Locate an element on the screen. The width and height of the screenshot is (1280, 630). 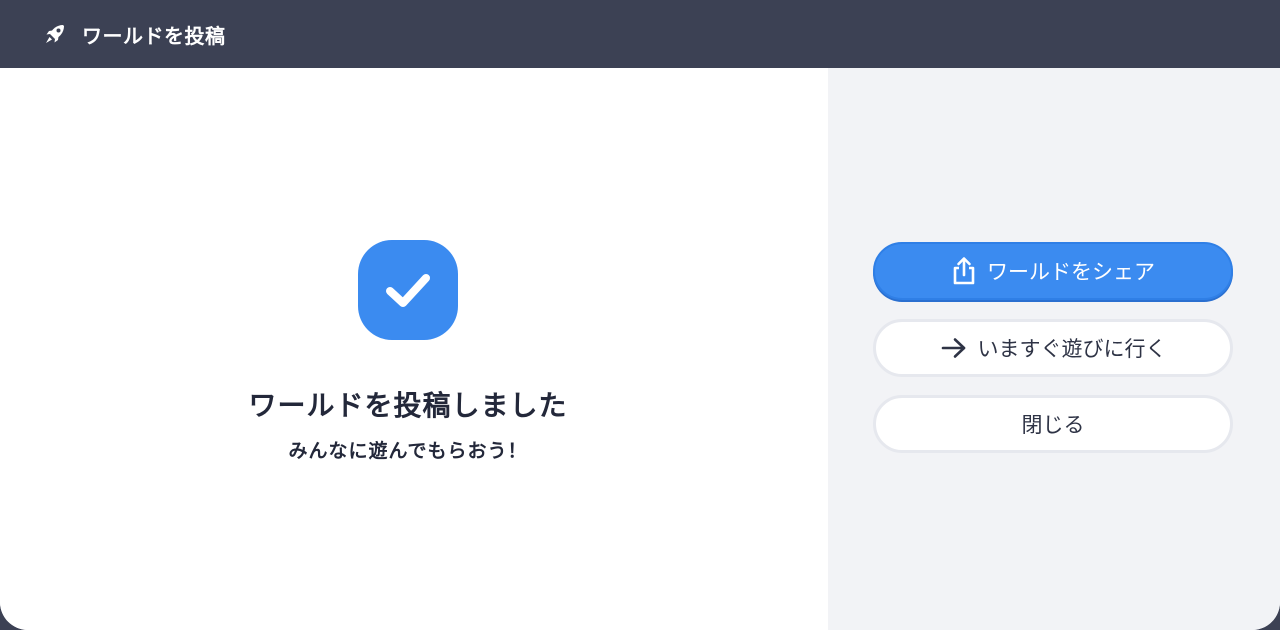
success-title: ワールドを投稿しました is located at coordinates (408, 405).